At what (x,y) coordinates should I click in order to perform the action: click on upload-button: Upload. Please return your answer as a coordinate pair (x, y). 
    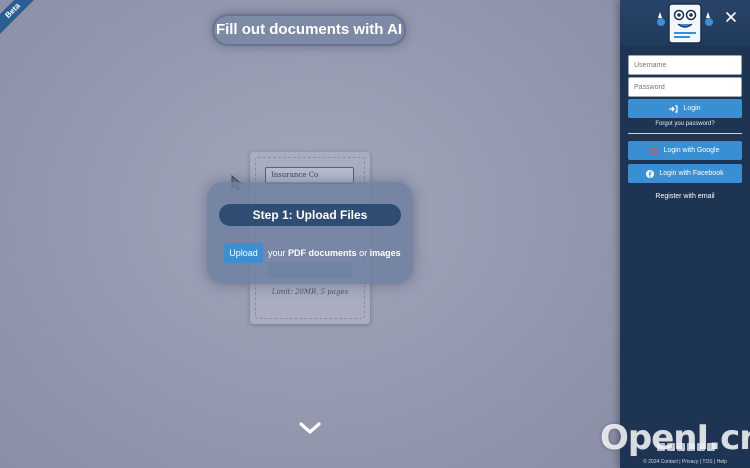
    Looking at the image, I should click on (243, 253).